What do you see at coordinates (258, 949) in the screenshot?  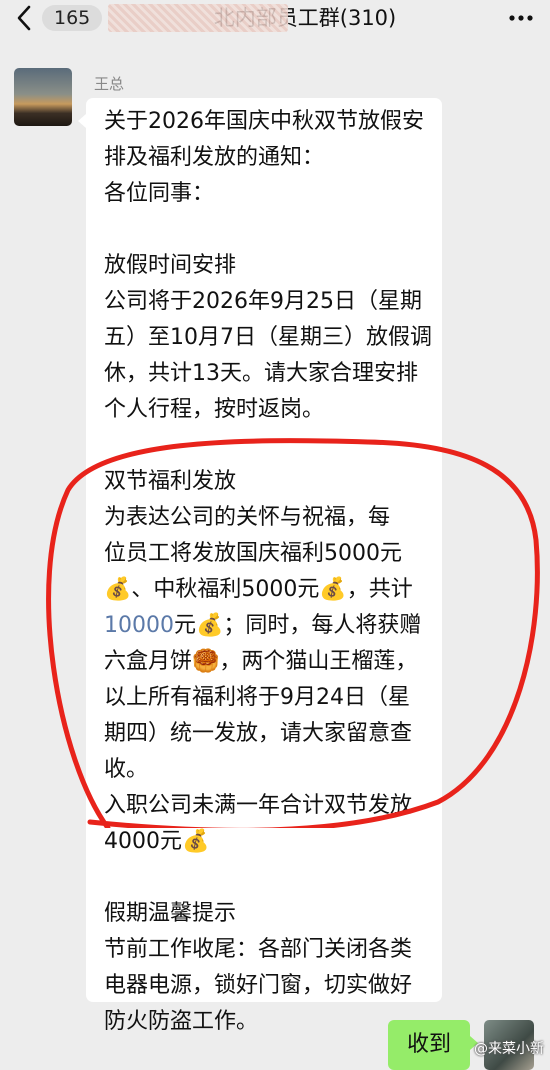 I see `message-line: 节前工作收尾：各部门关闭各类` at bounding box center [258, 949].